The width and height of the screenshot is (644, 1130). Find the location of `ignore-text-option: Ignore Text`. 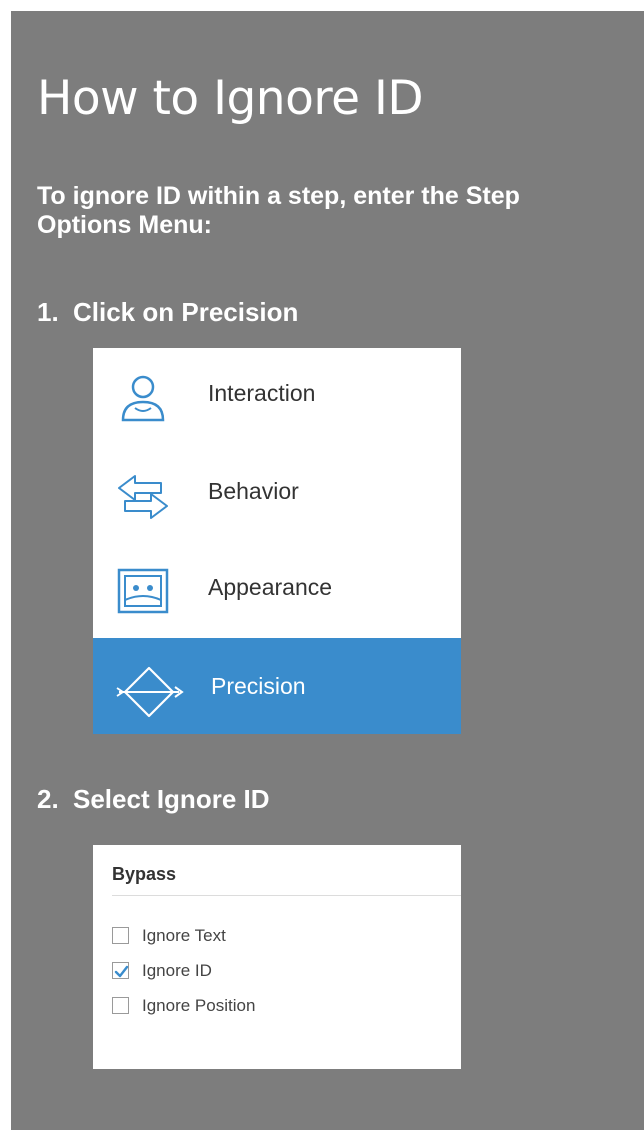

ignore-text-option: Ignore Text is located at coordinates (262, 937).